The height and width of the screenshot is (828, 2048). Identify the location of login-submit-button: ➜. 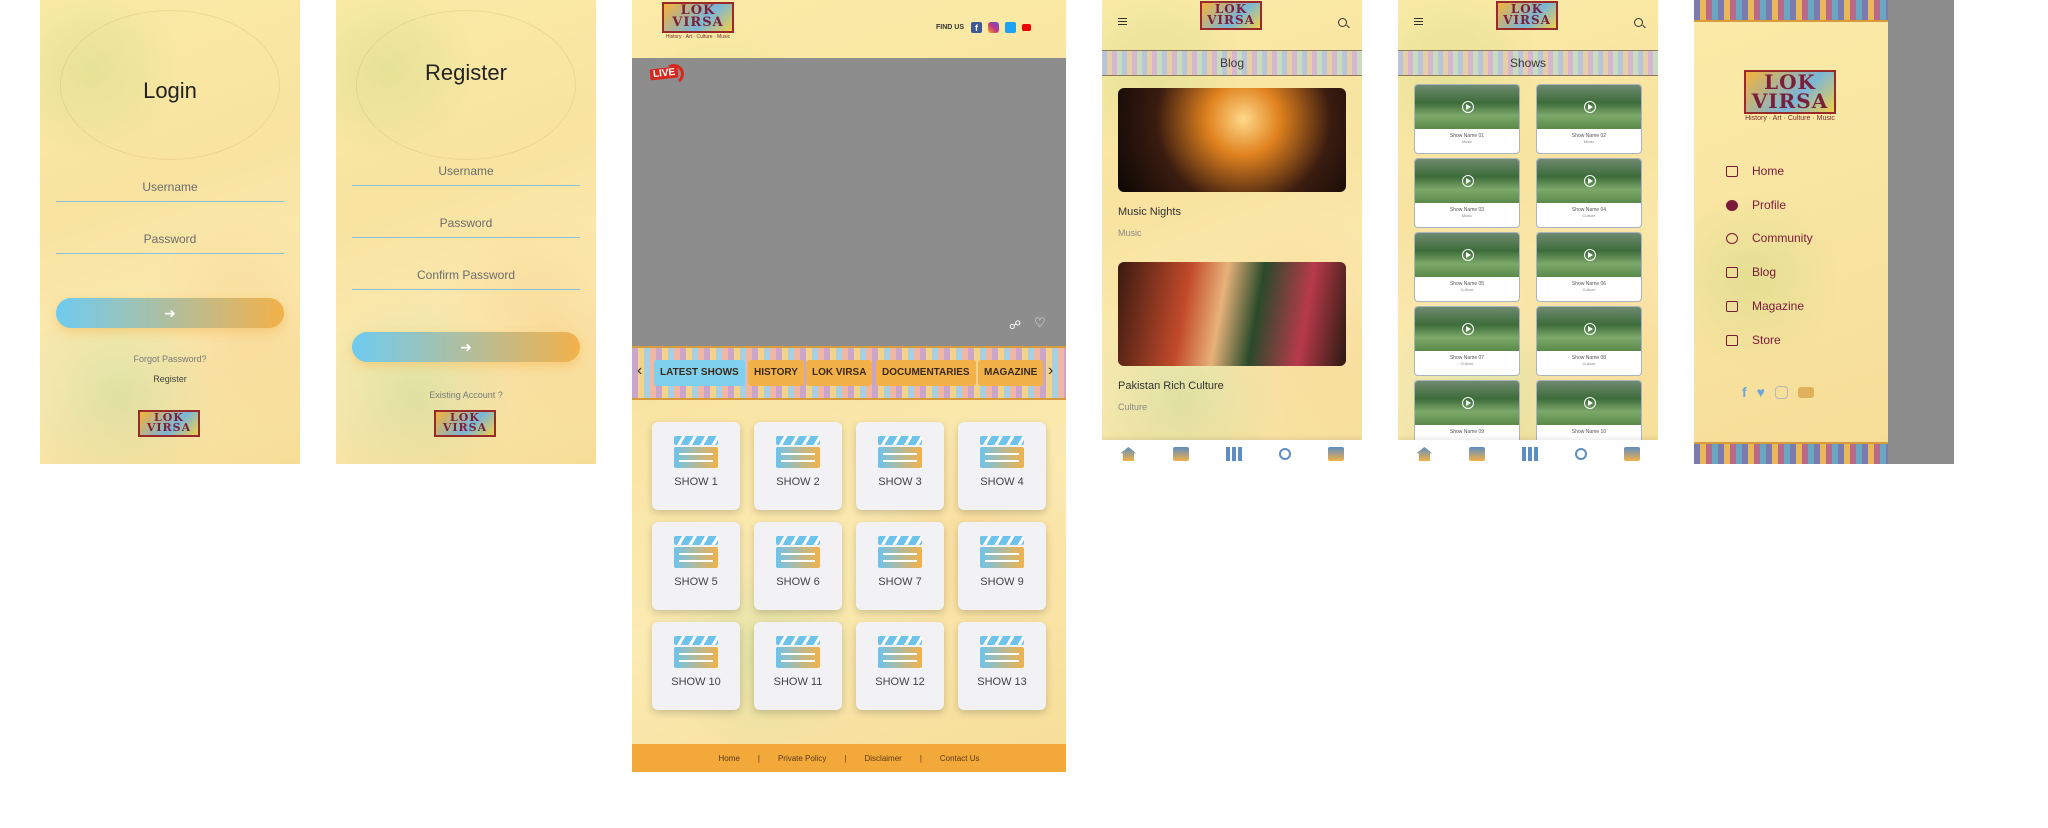
(170, 313).